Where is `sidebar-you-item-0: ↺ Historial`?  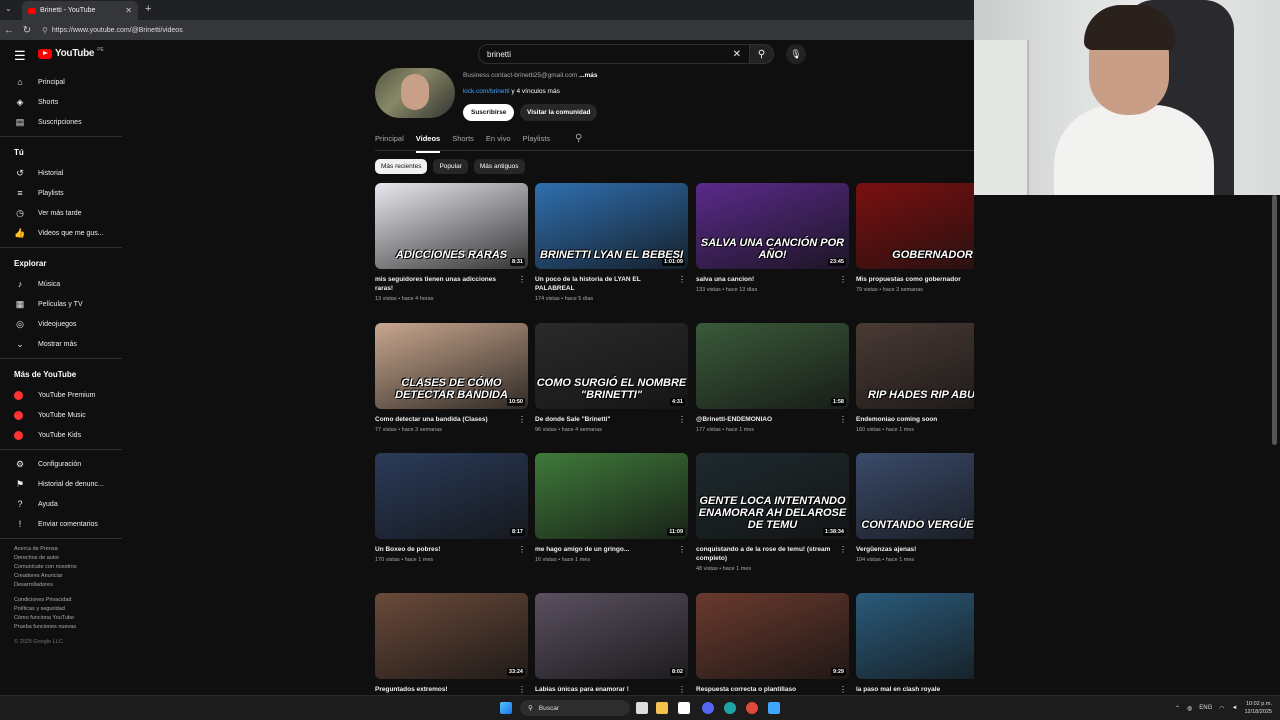
sidebar-you-item-0: ↺ Historial is located at coordinates (61, 173).